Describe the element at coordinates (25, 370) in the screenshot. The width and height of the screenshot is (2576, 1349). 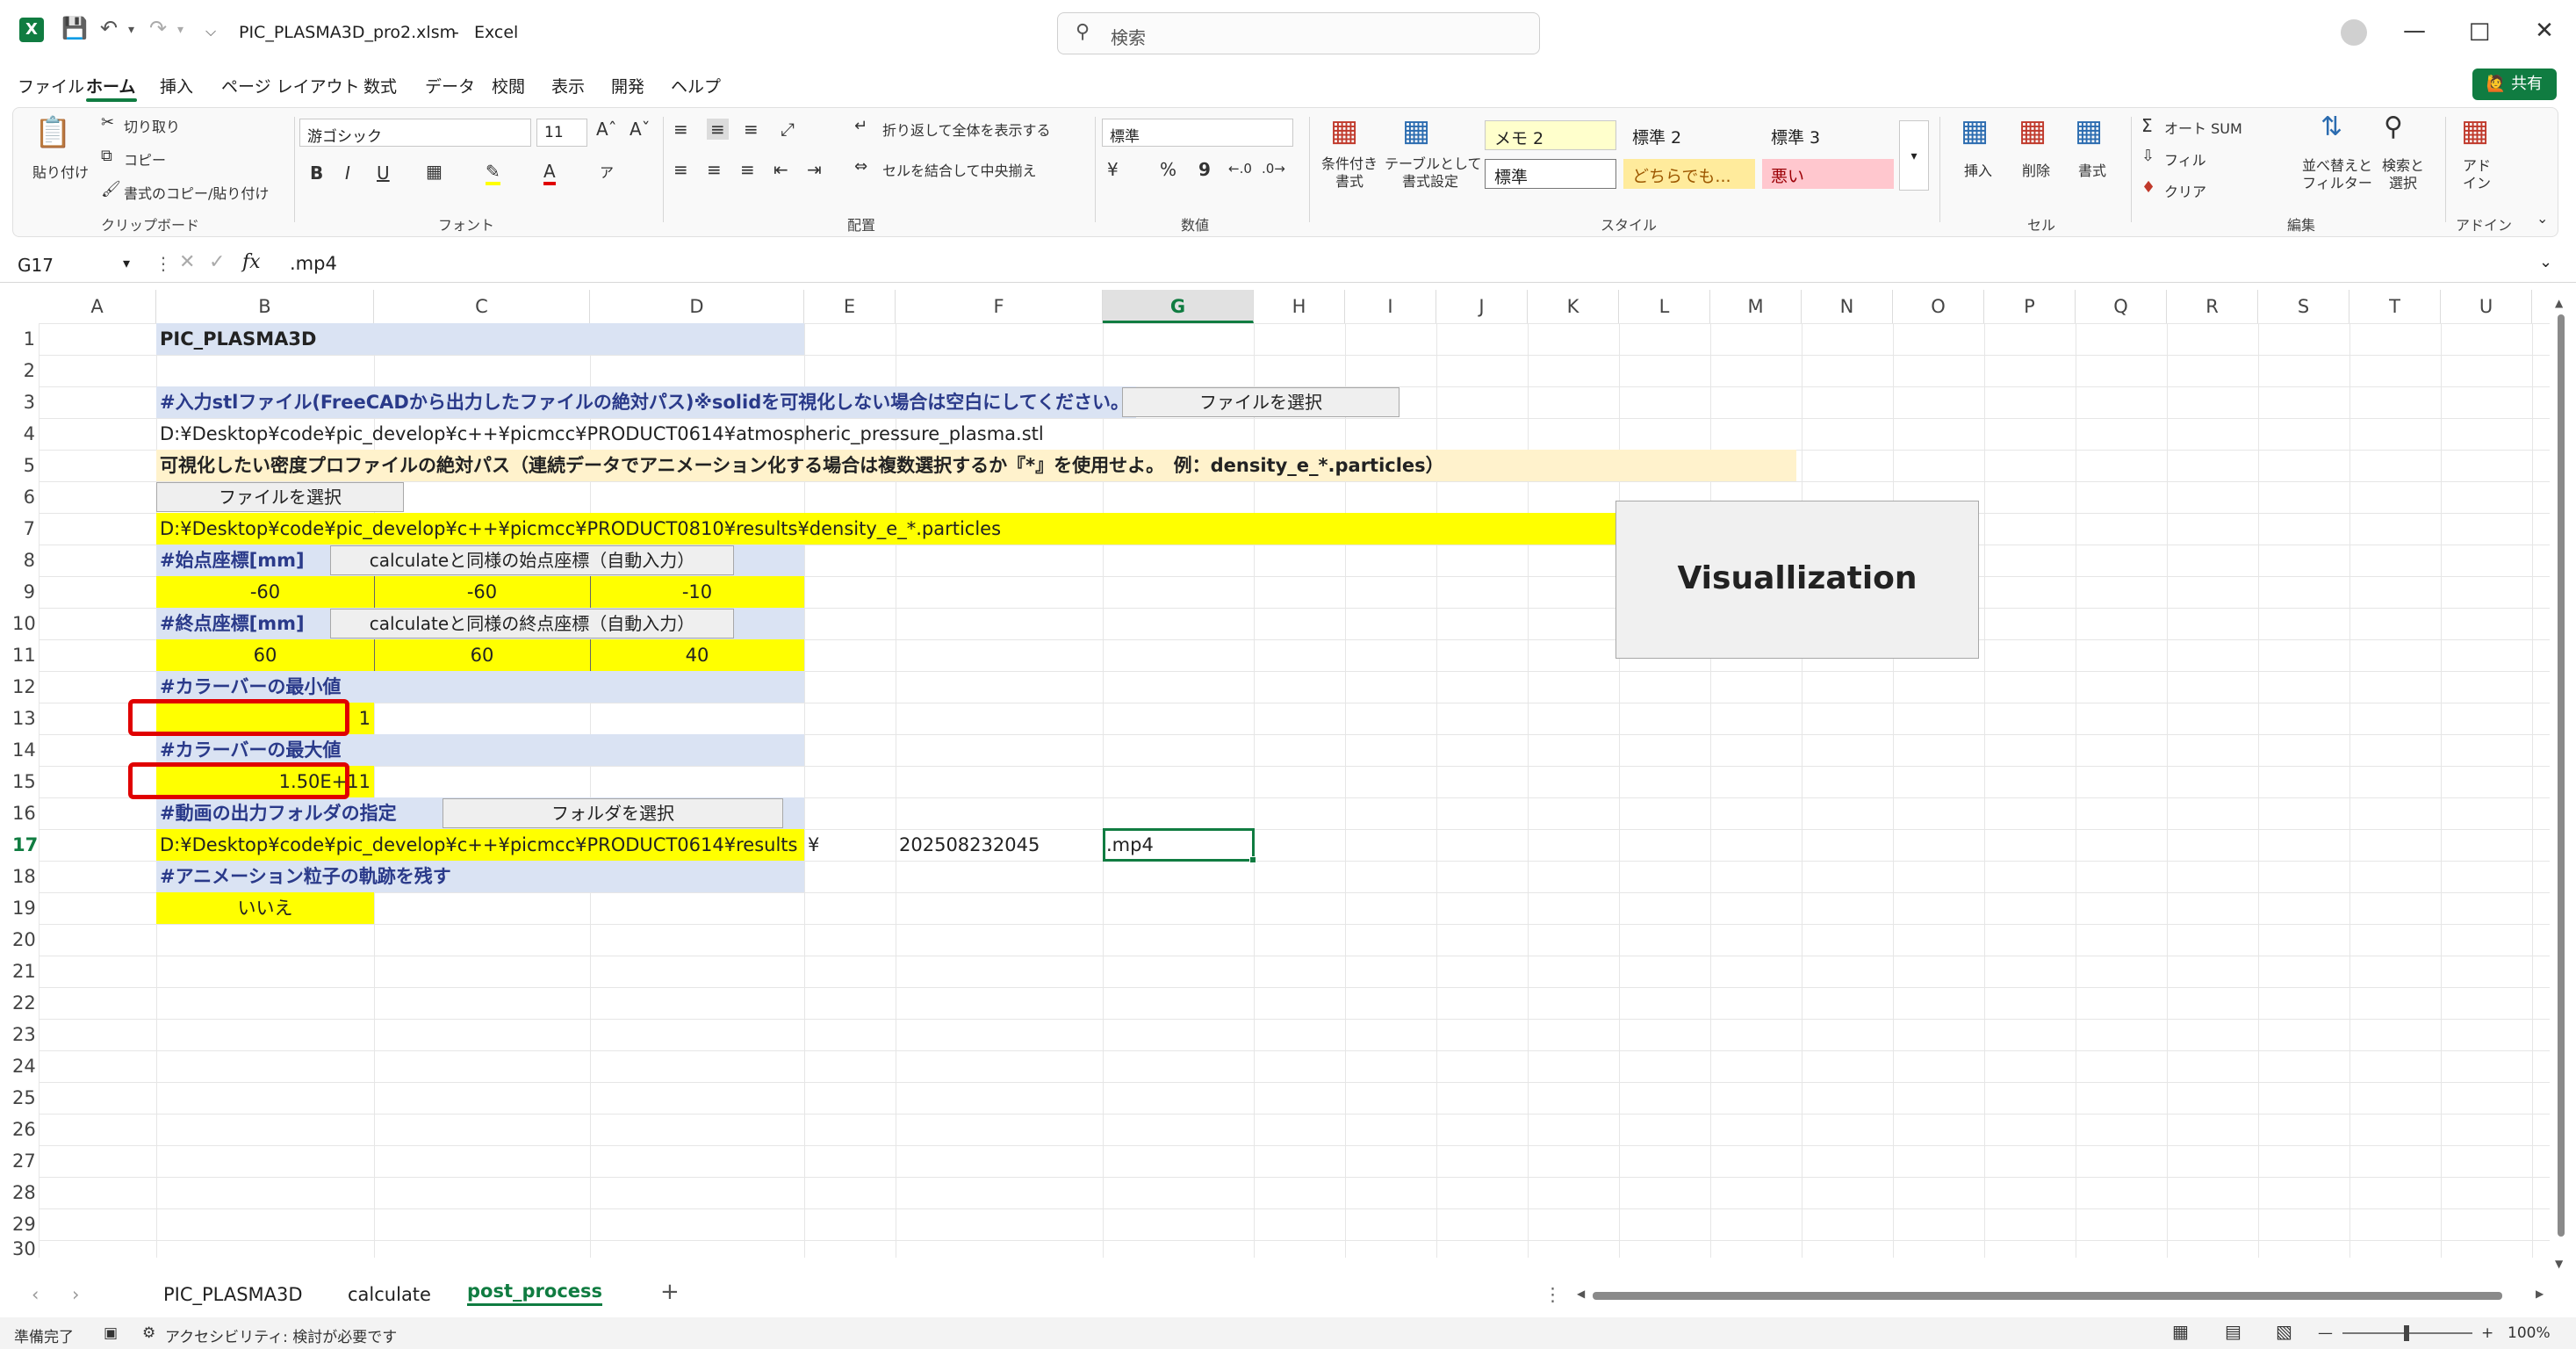
I see `row-header: 2` at that location.